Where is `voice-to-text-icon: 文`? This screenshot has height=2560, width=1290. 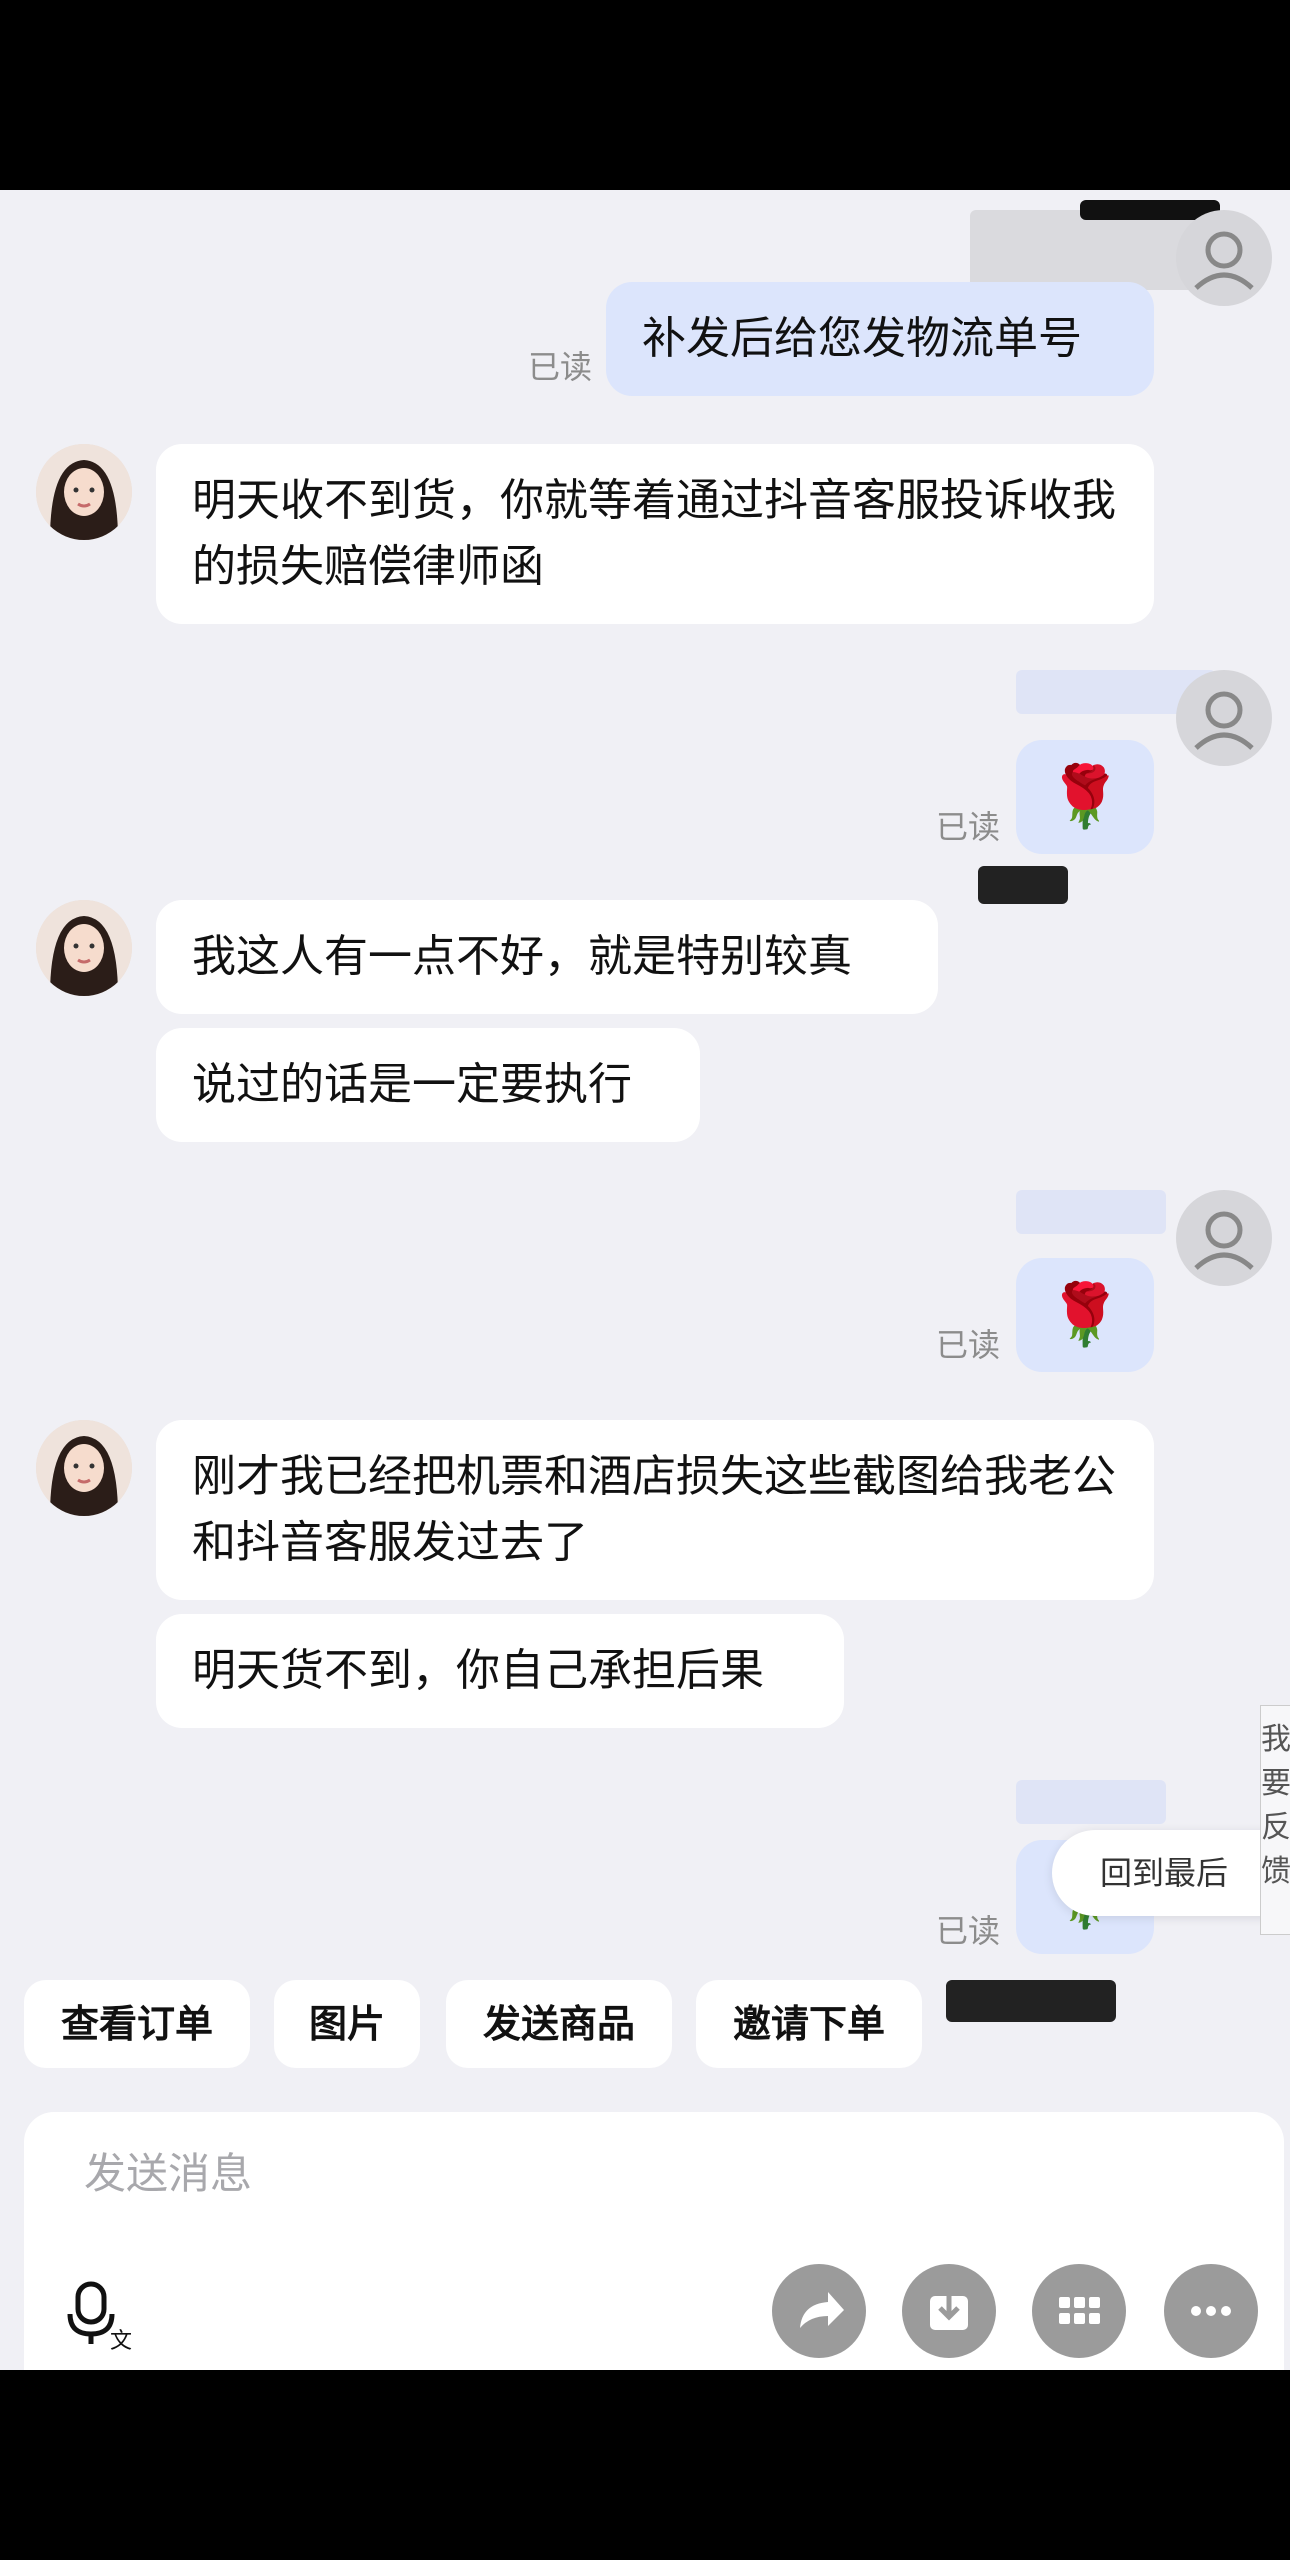 voice-to-text-icon: 文 is located at coordinates (97, 2317).